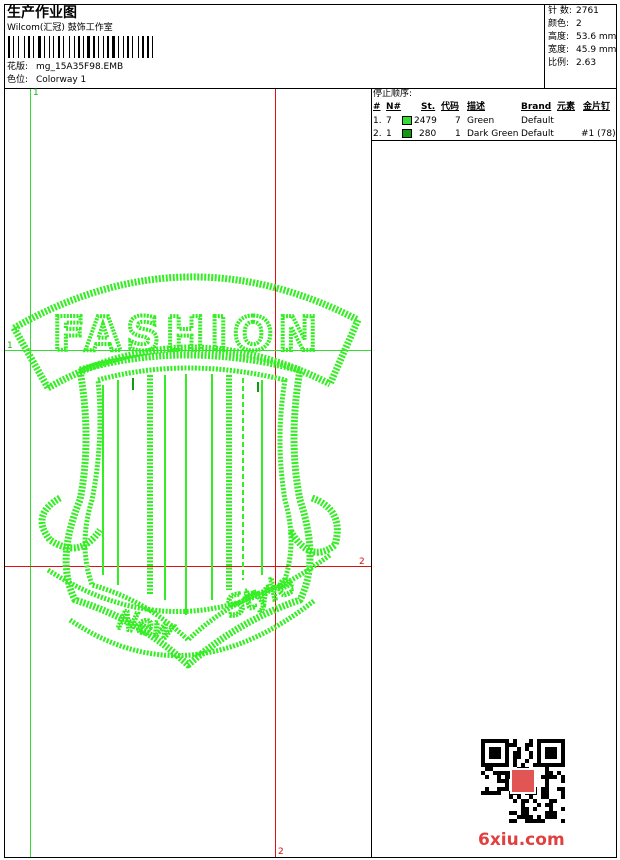  What do you see at coordinates (523, 781) in the screenshot?
I see `seal-stamp` at bounding box center [523, 781].